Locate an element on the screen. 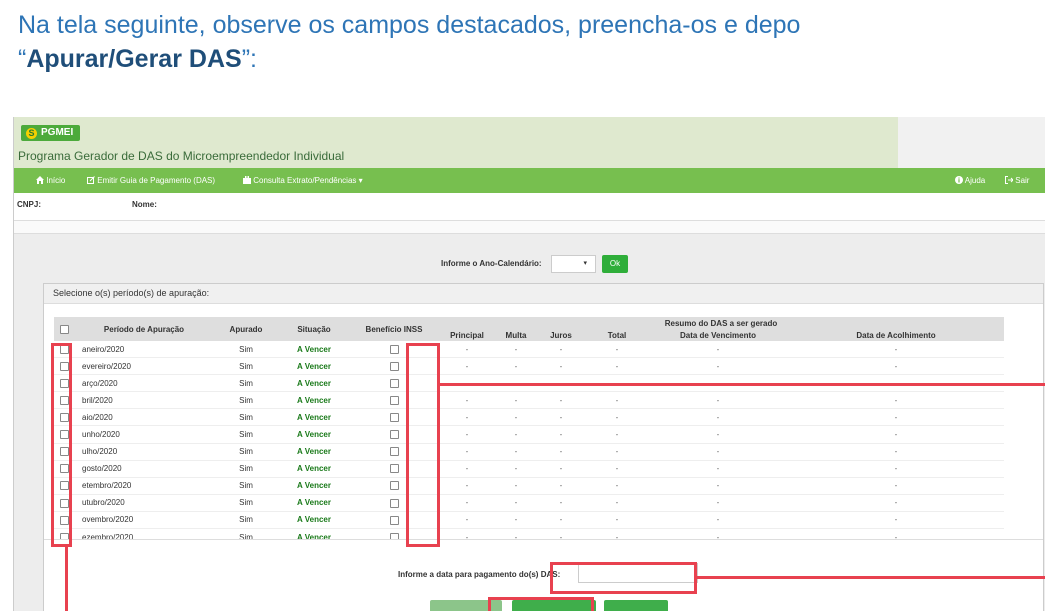  date-label: Informe a data para pagamento do(s) DAS: is located at coordinates (479, 574).